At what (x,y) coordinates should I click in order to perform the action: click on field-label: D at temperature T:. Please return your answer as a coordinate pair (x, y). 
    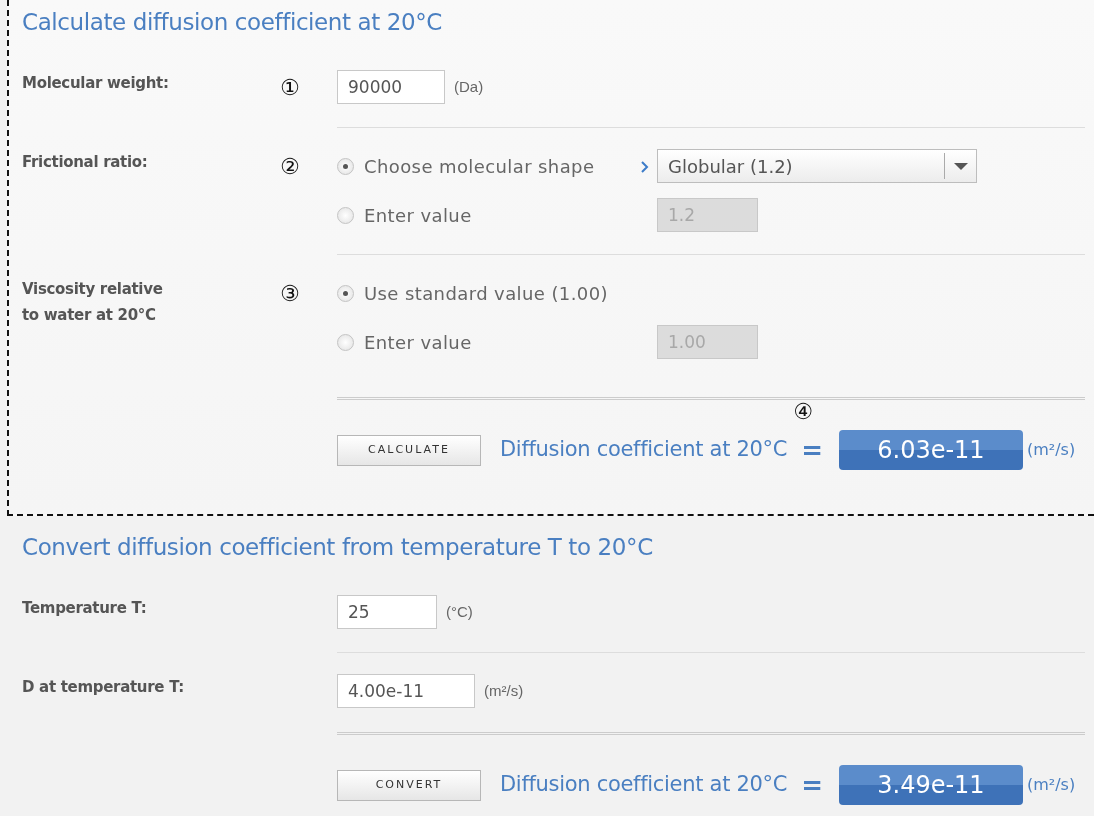
    Looking at the image, I should click on (103, 687).